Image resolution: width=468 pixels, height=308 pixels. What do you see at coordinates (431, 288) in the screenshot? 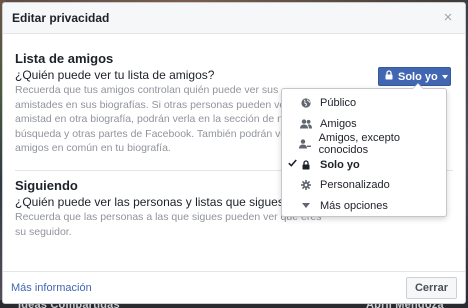
I see `close-button: Cerrar` at bounding box center [431, 288].